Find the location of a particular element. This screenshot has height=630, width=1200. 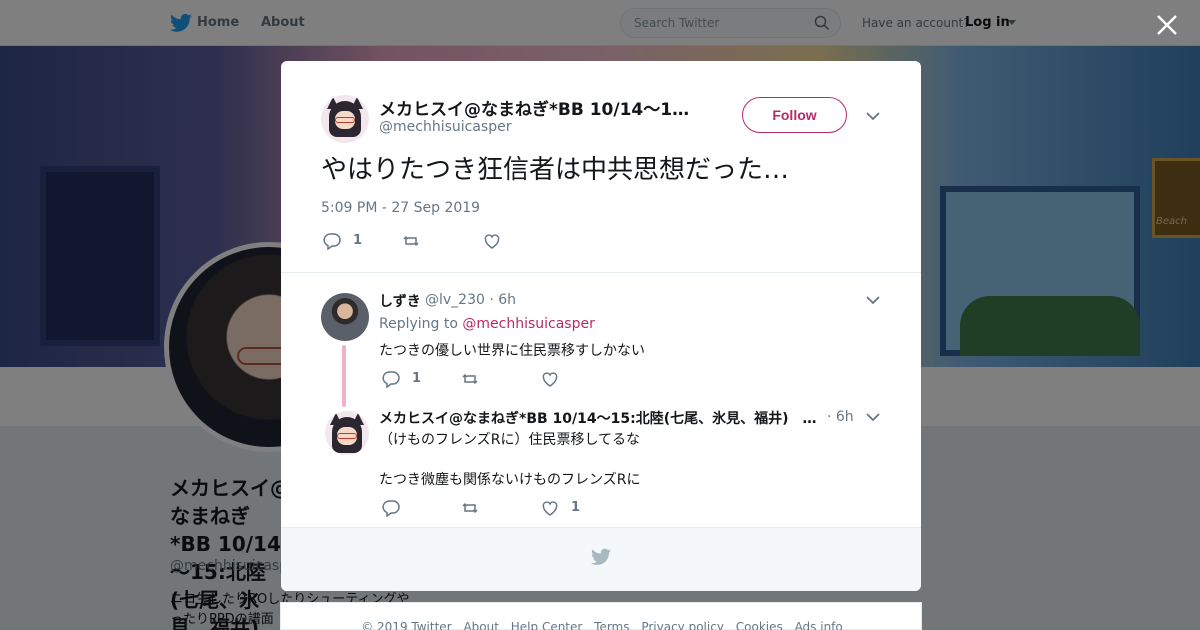

reply-meta: @lv_230 · 6h is located at coordinates (471, 300).